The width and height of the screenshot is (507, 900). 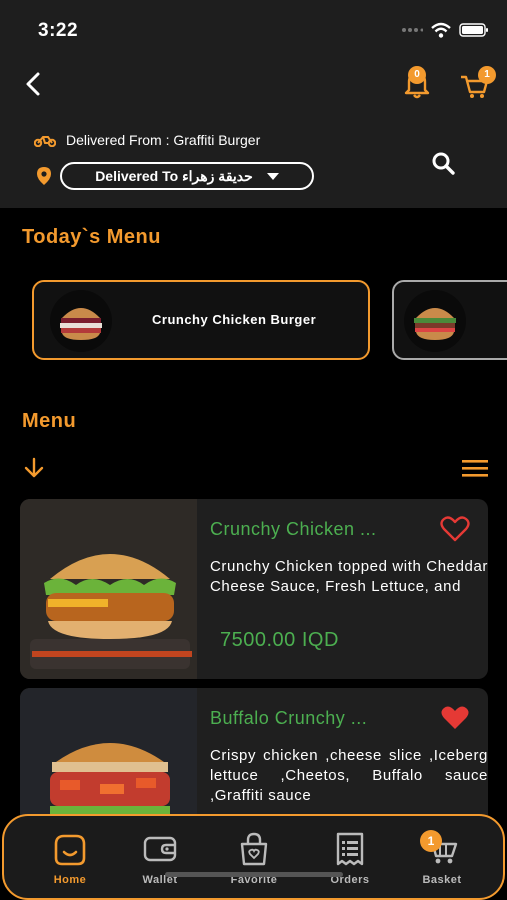 What do you see at coordinates (253, 30) in the screenshot?
I see `status-bar: 3:22` at bounding box center [253, 30].